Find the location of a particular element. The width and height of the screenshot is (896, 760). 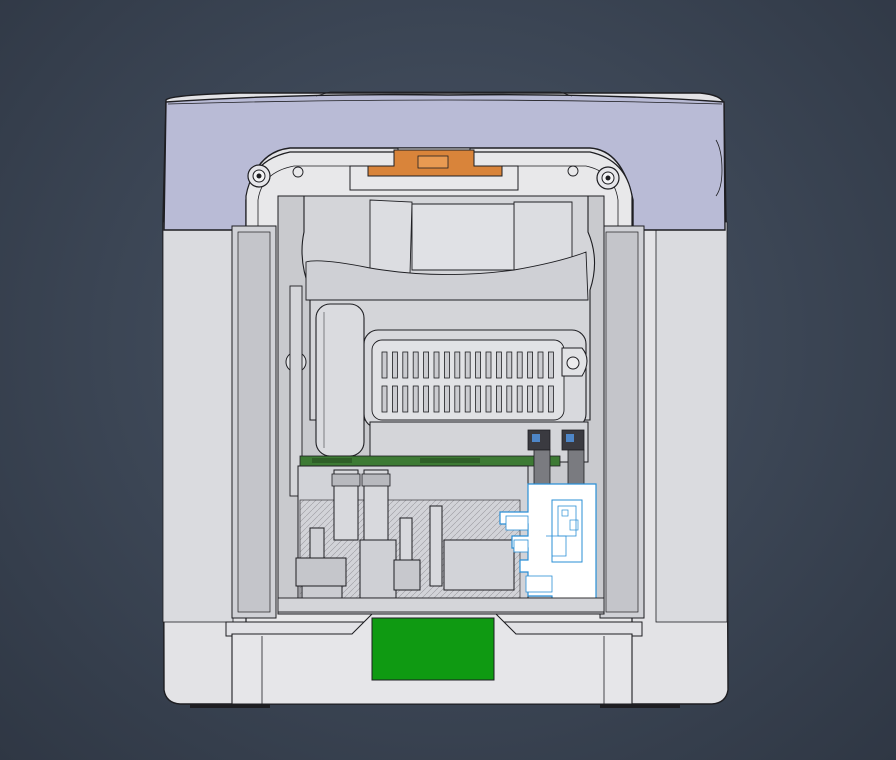

foot-left is located at coordinates (230, 706).